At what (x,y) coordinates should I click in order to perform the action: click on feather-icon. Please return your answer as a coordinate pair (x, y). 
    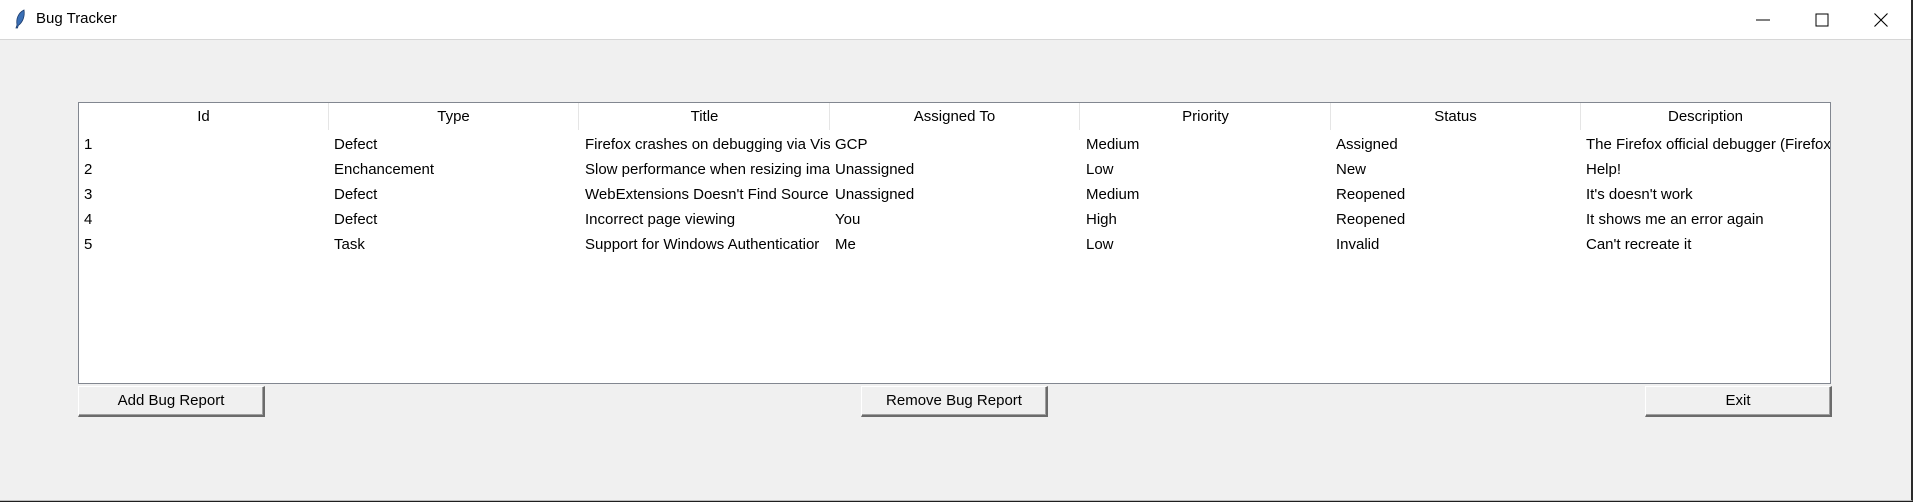
    Looking at the image, I should click on (20, 19).